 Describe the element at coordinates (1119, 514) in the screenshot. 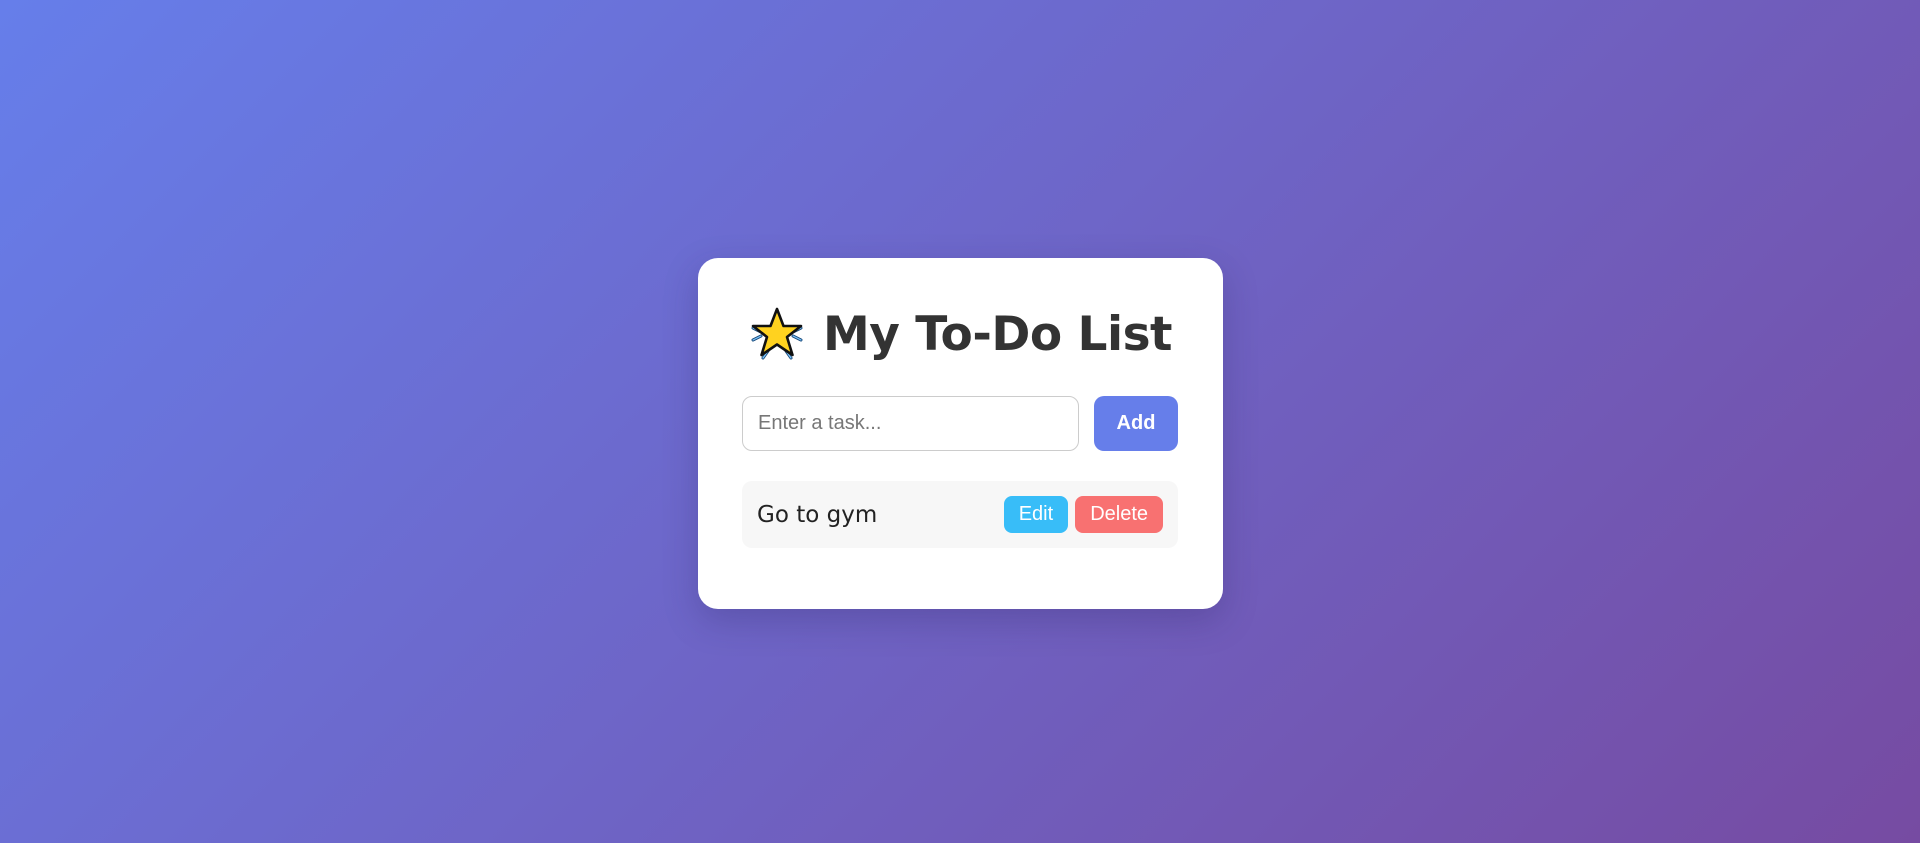

I see `delete-button: Delete` at that location.